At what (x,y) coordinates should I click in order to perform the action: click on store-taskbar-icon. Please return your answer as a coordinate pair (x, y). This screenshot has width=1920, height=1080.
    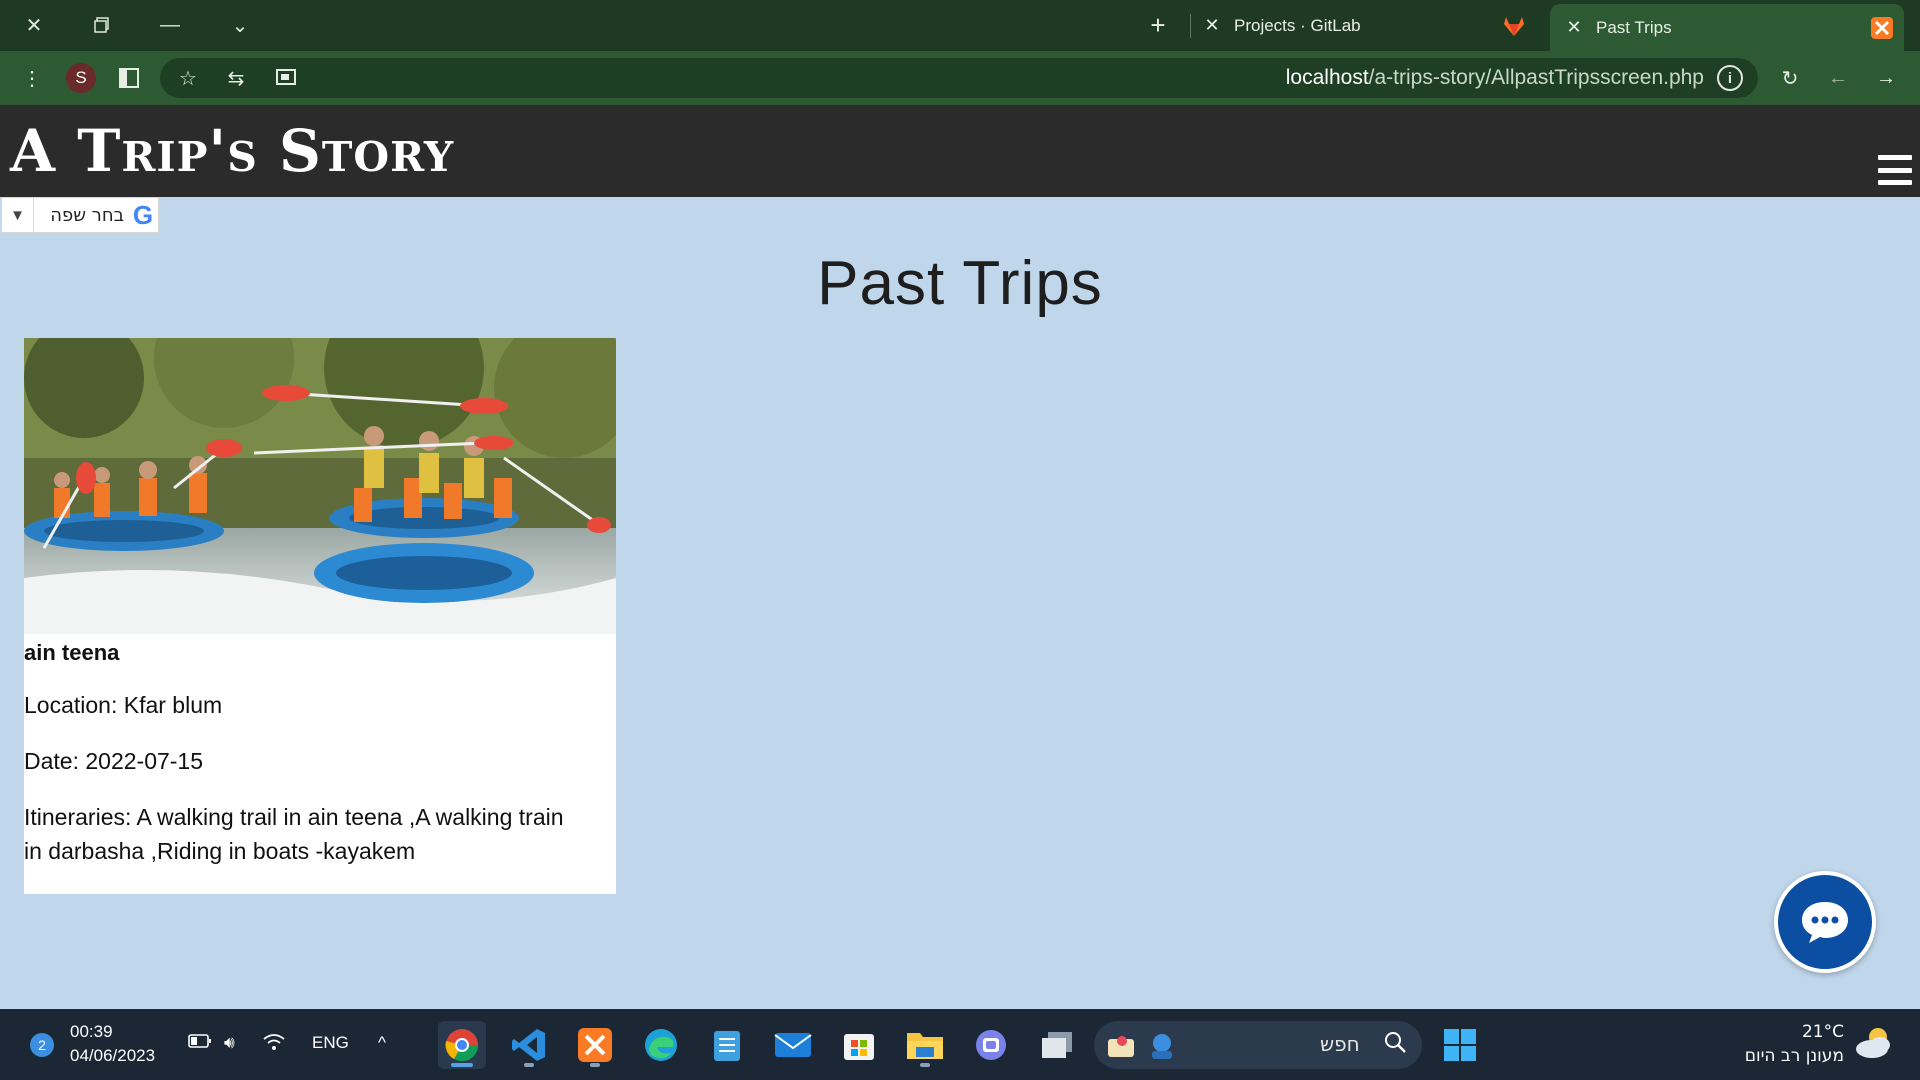
    Looking at the image, I should click on (859, 1045).